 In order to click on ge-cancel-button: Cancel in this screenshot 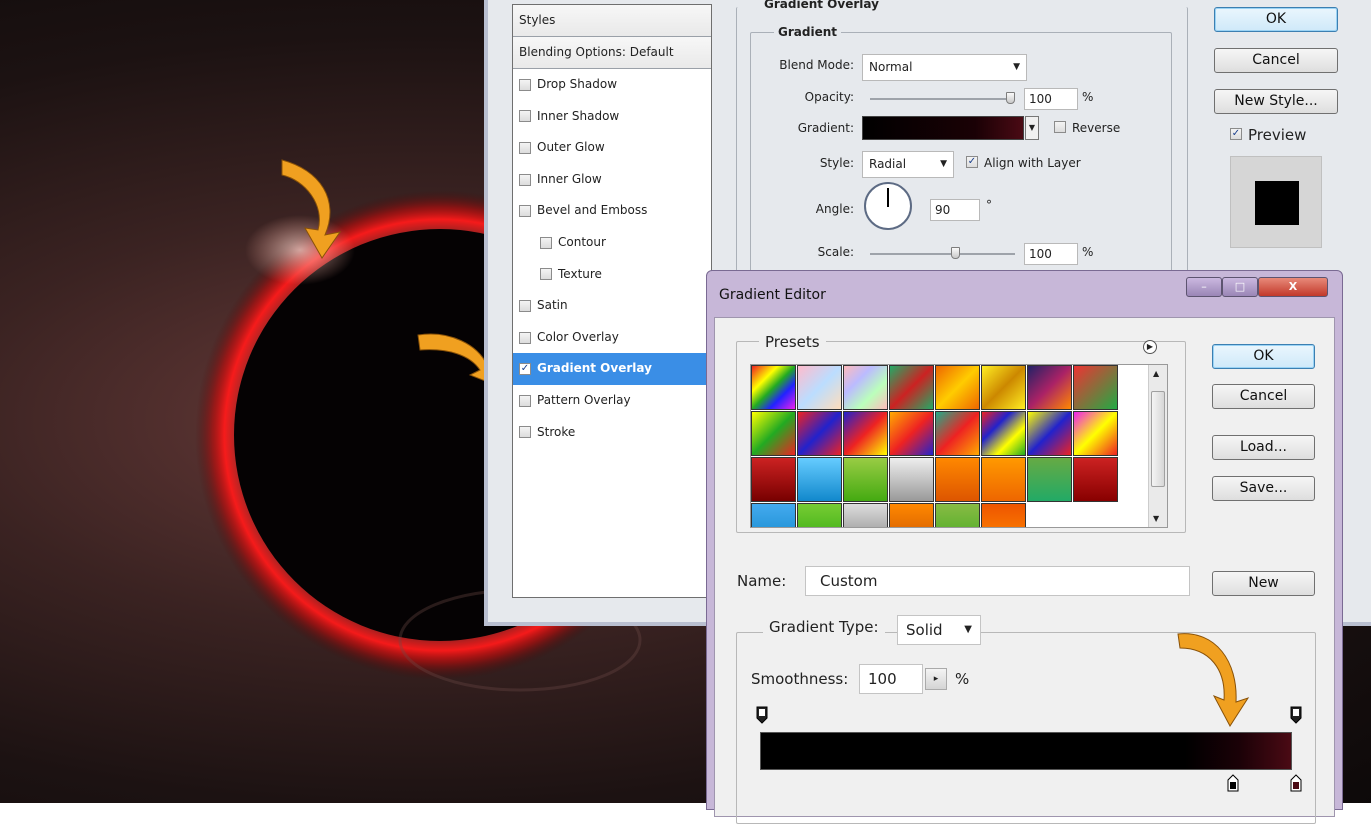, I will do `click(1263, 396)`.